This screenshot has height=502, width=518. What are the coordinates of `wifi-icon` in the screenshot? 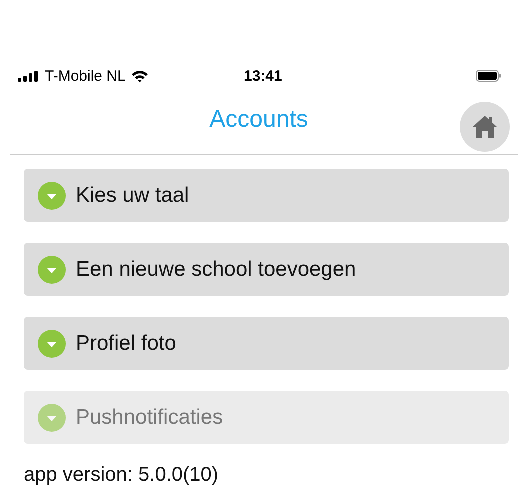 It's located at (139, 76).